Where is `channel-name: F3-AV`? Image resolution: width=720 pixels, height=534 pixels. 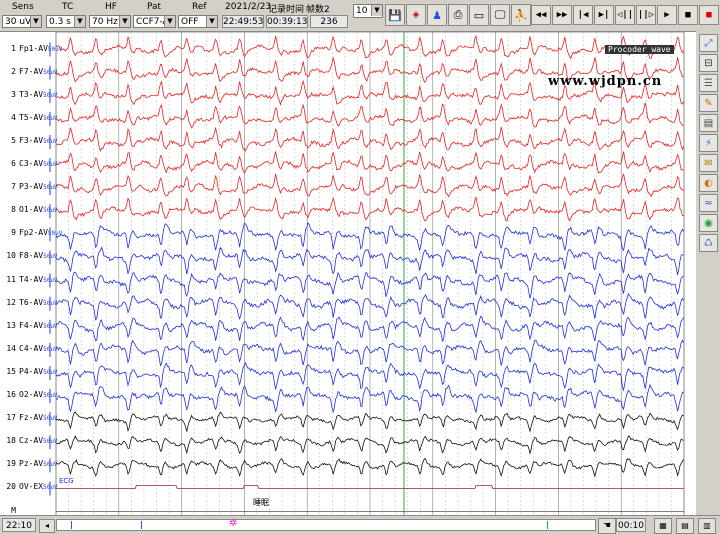 channel-name: F3-AV is located at coordinates (31, 140).